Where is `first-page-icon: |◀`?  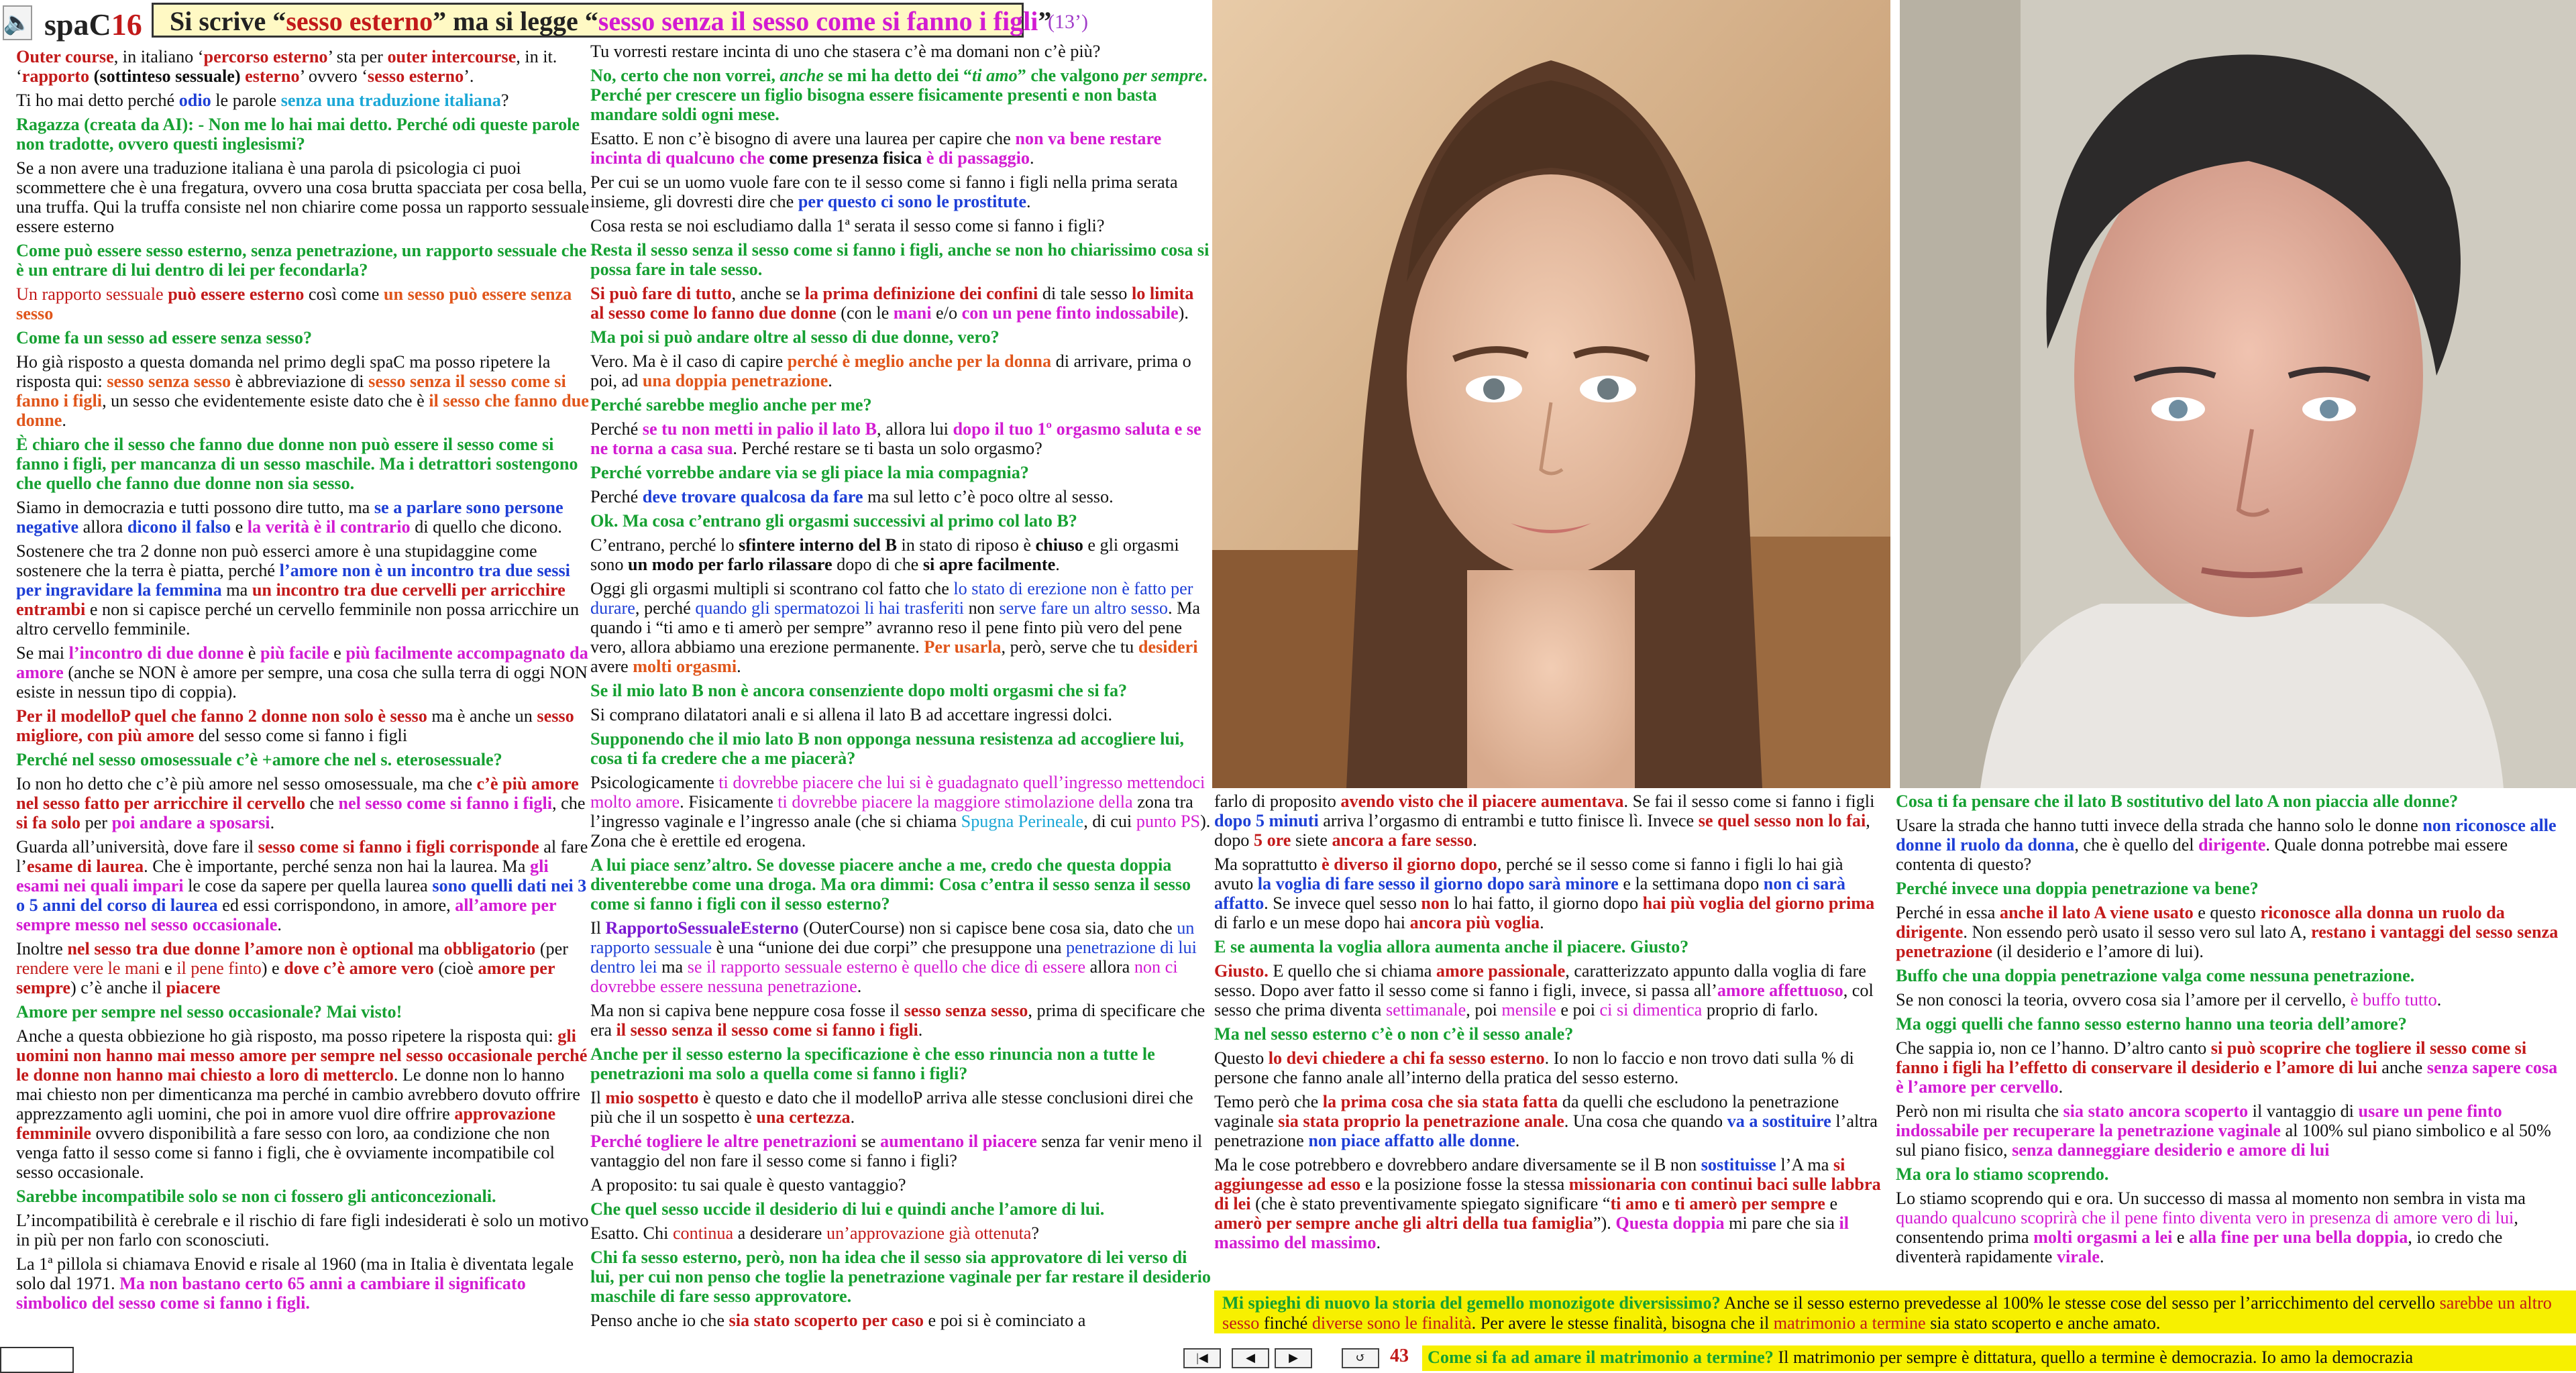 first-page-icon: |◀ is located at coordinates (1202, 1357).